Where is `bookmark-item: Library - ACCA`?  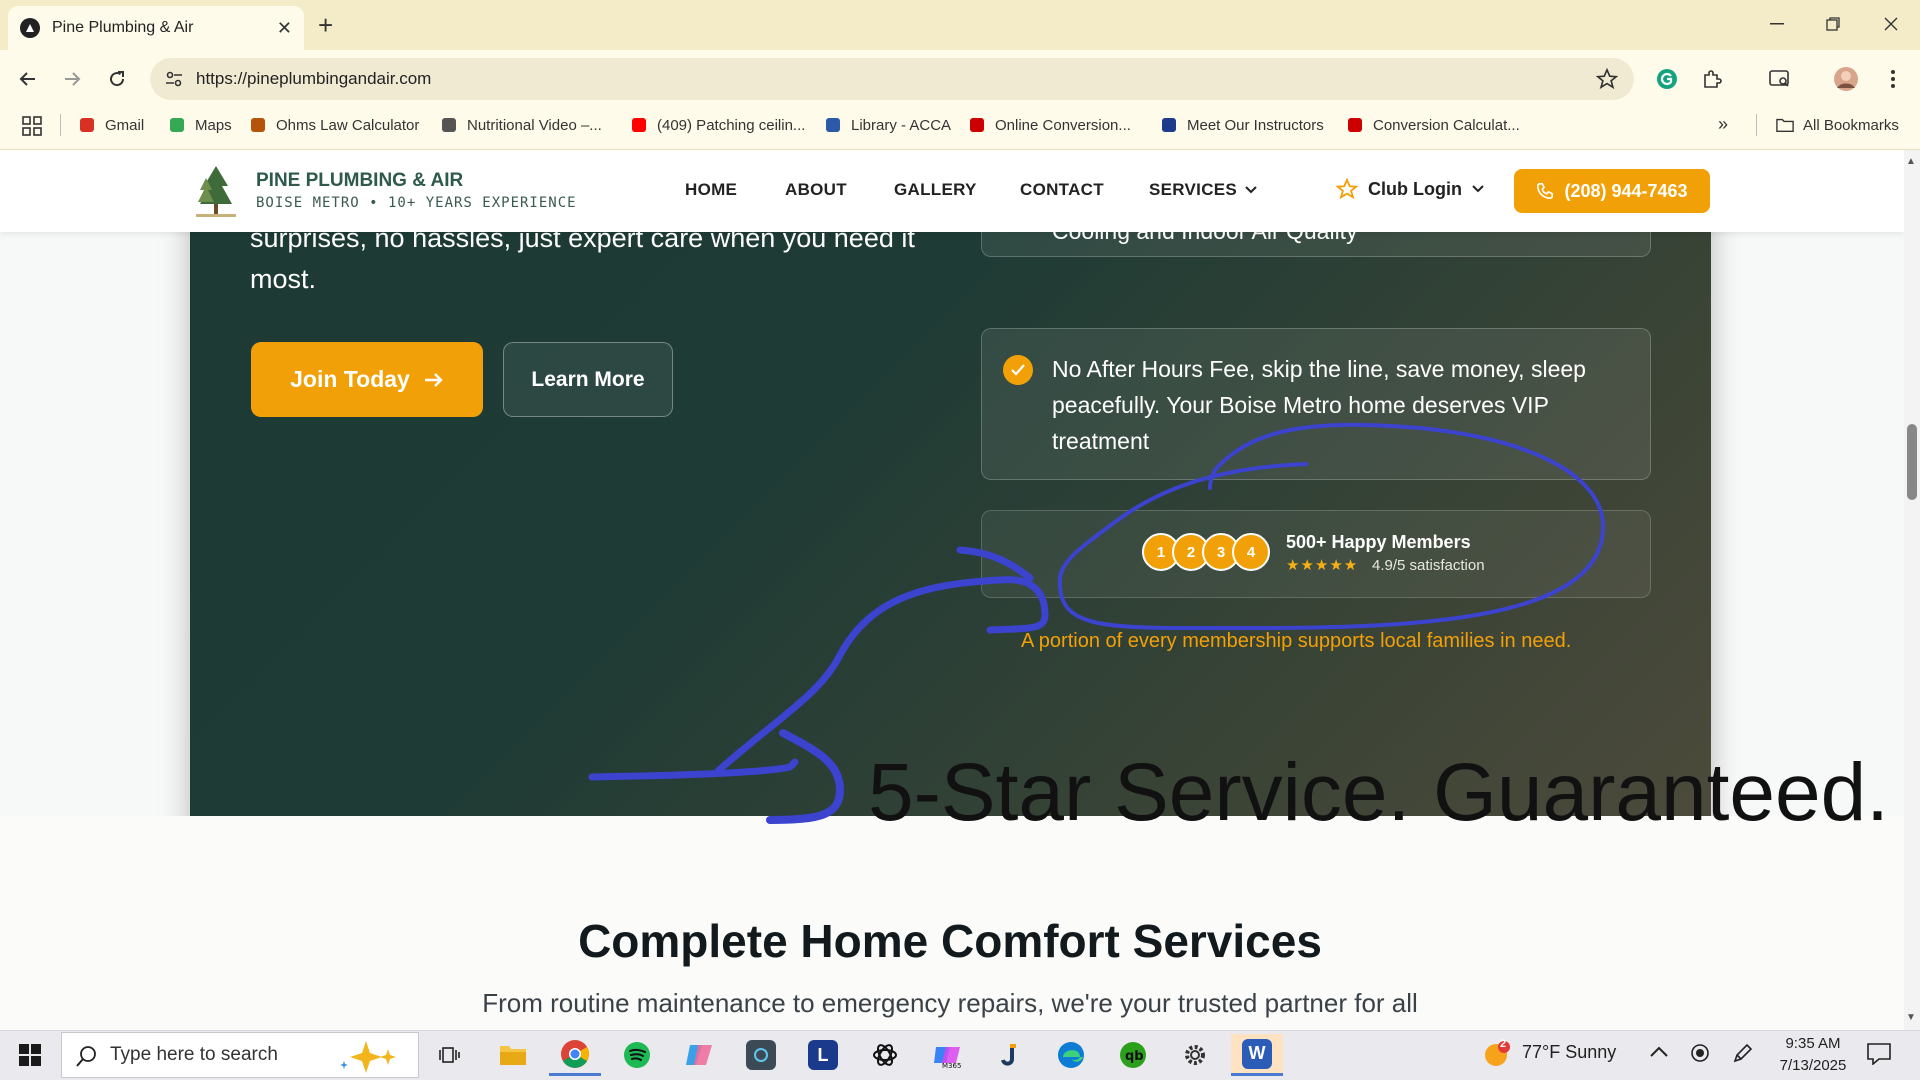 bookmark-item: Library - ACCA is located at coordinates (887, 125).